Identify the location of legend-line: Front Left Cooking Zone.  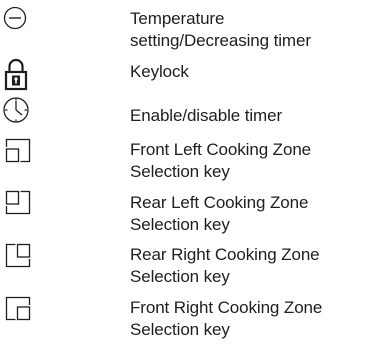
(221, 149).